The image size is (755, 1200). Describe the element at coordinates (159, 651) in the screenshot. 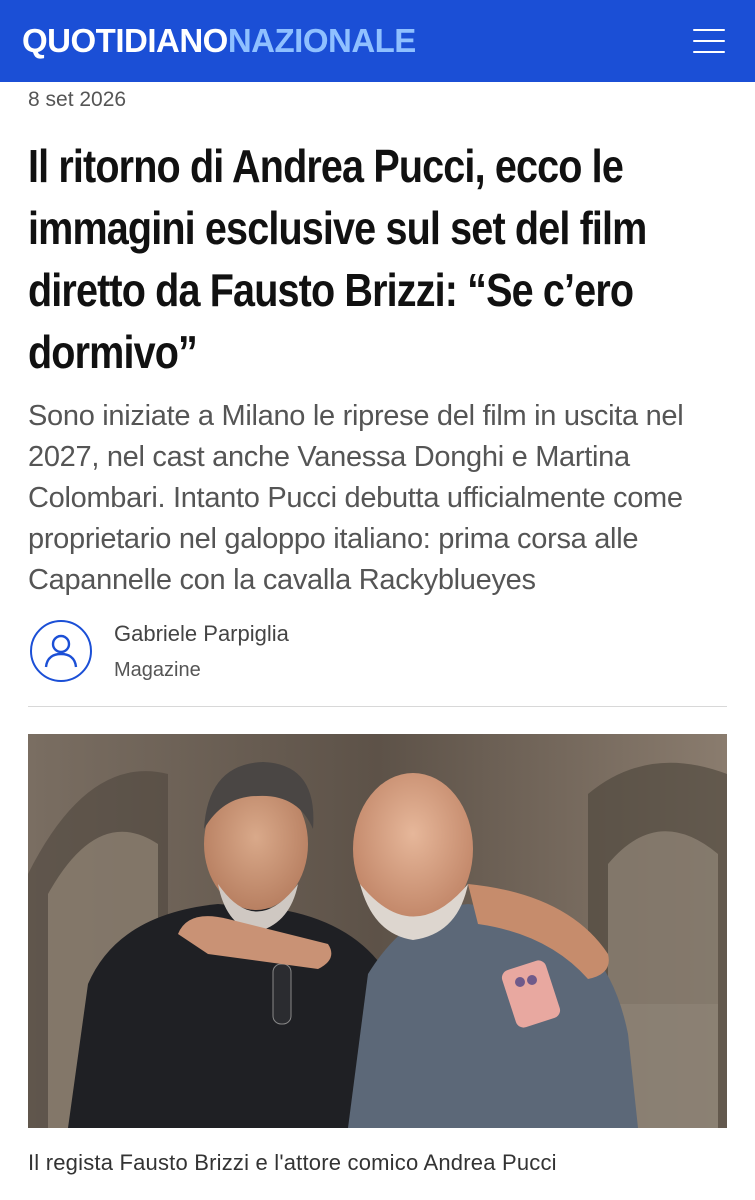

I see `author-byline: Gabriele Parpiglia Magazine` at that location.